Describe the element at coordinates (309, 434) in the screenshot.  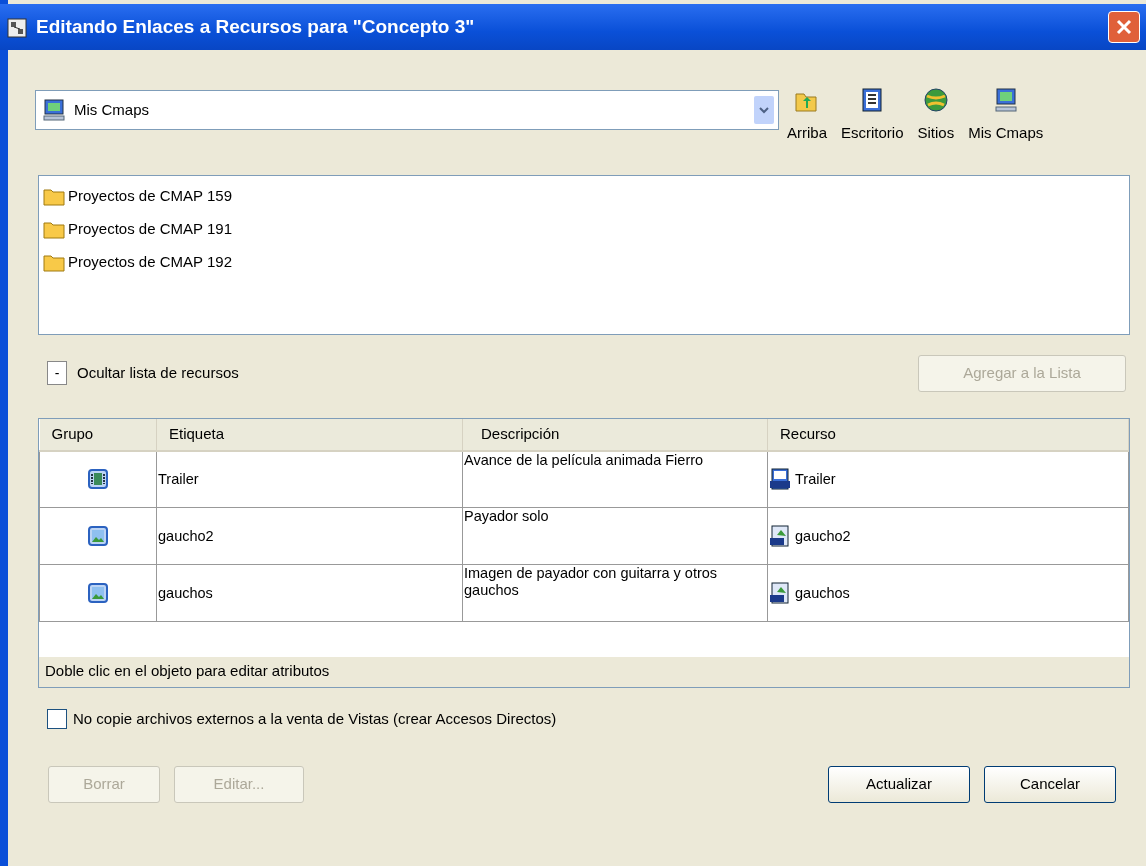
I see `column-header: Etiqueta` at that location.